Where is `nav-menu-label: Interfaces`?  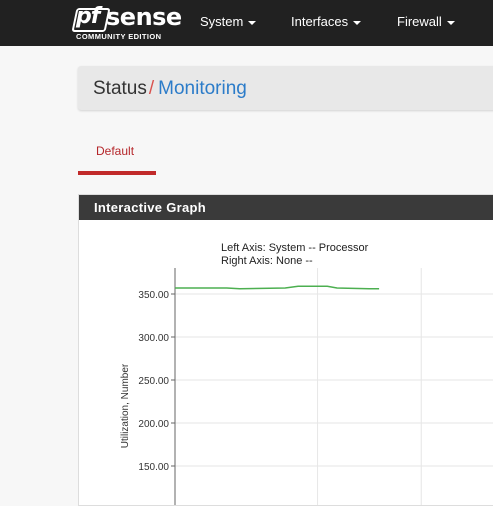
nav-menu-label: Interfaces is located at coordinates (320, 21).